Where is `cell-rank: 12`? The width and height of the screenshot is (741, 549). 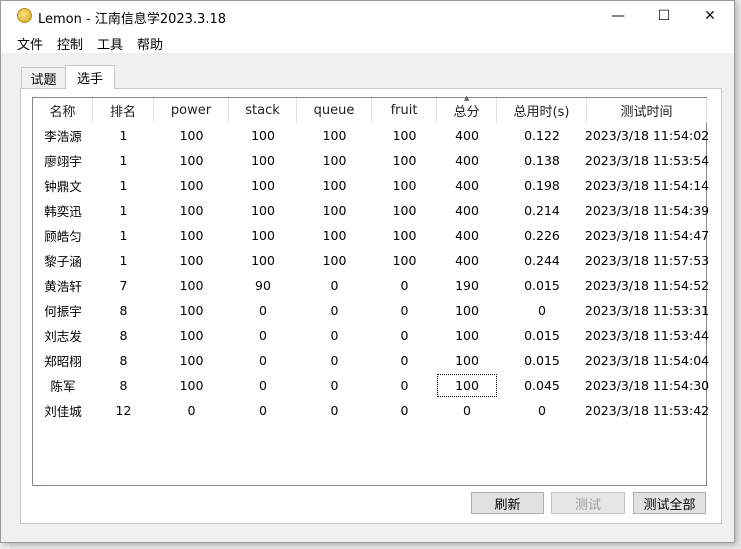
cell-rank: 12 is located at coordinates (123, 410).